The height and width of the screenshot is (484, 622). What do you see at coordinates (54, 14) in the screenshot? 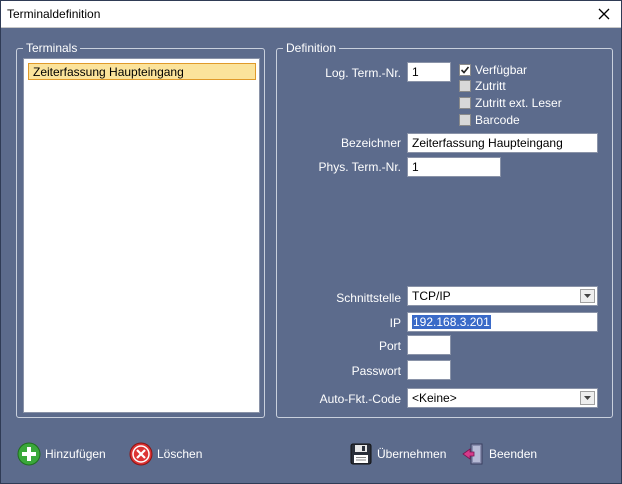
I see `window-title: Terminaldefinition` at bounding box center [54, 14].